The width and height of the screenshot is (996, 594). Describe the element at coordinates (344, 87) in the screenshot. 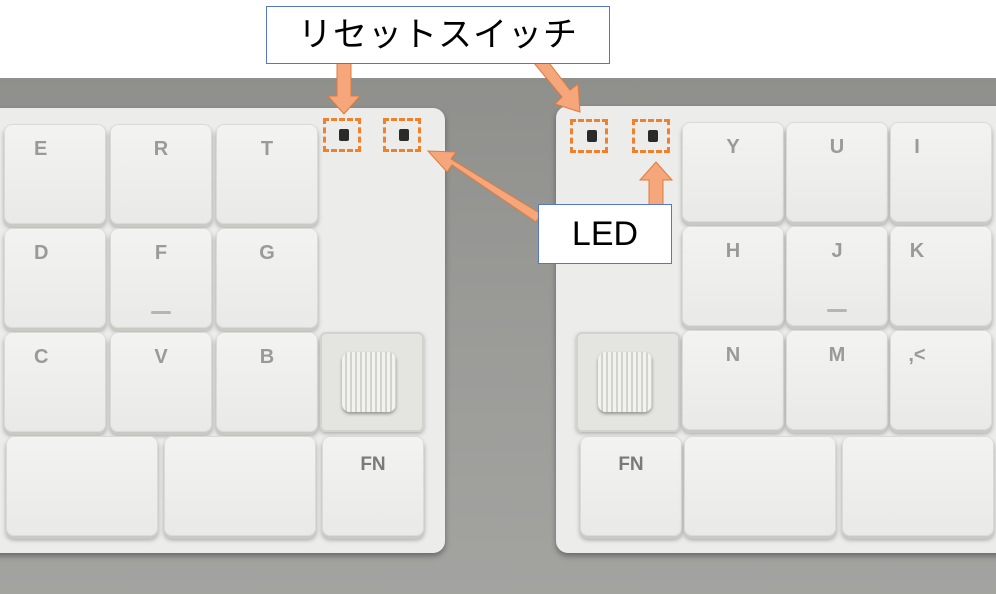

I see `arrow-reset-left` at that location.